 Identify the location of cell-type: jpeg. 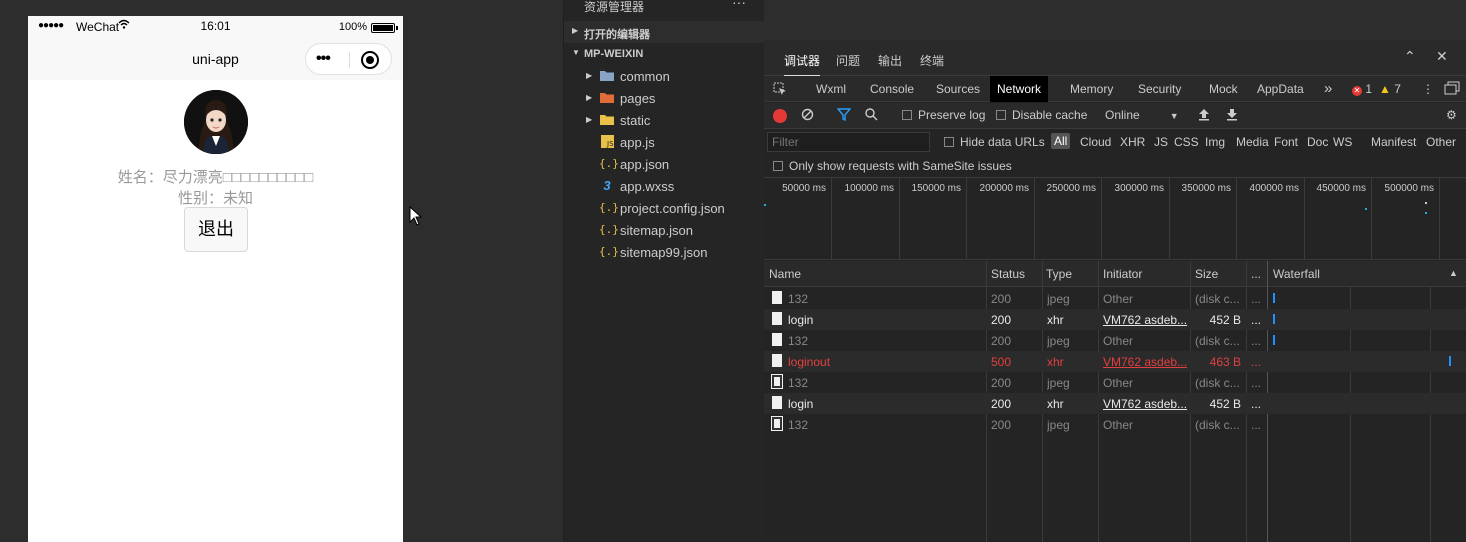
(1058, 383).